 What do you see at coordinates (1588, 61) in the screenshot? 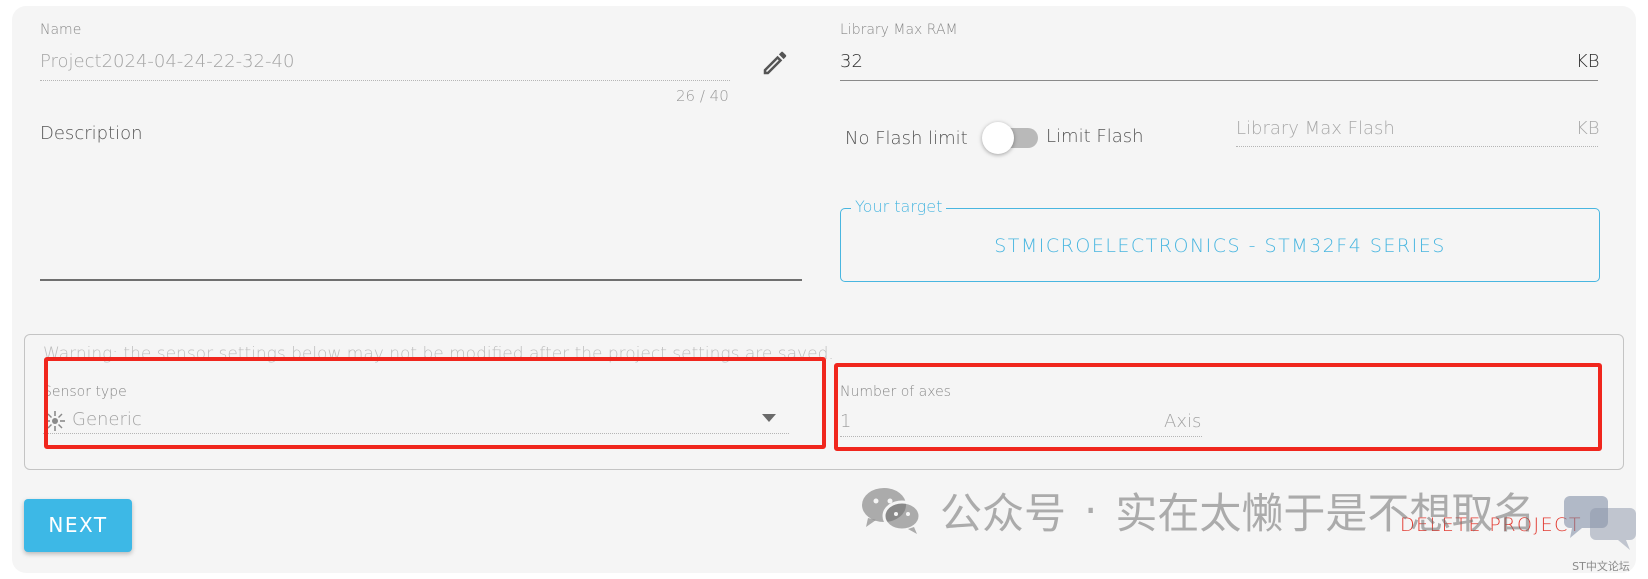
I see `ram-unit: KB` at bounding box center [1588, 61].